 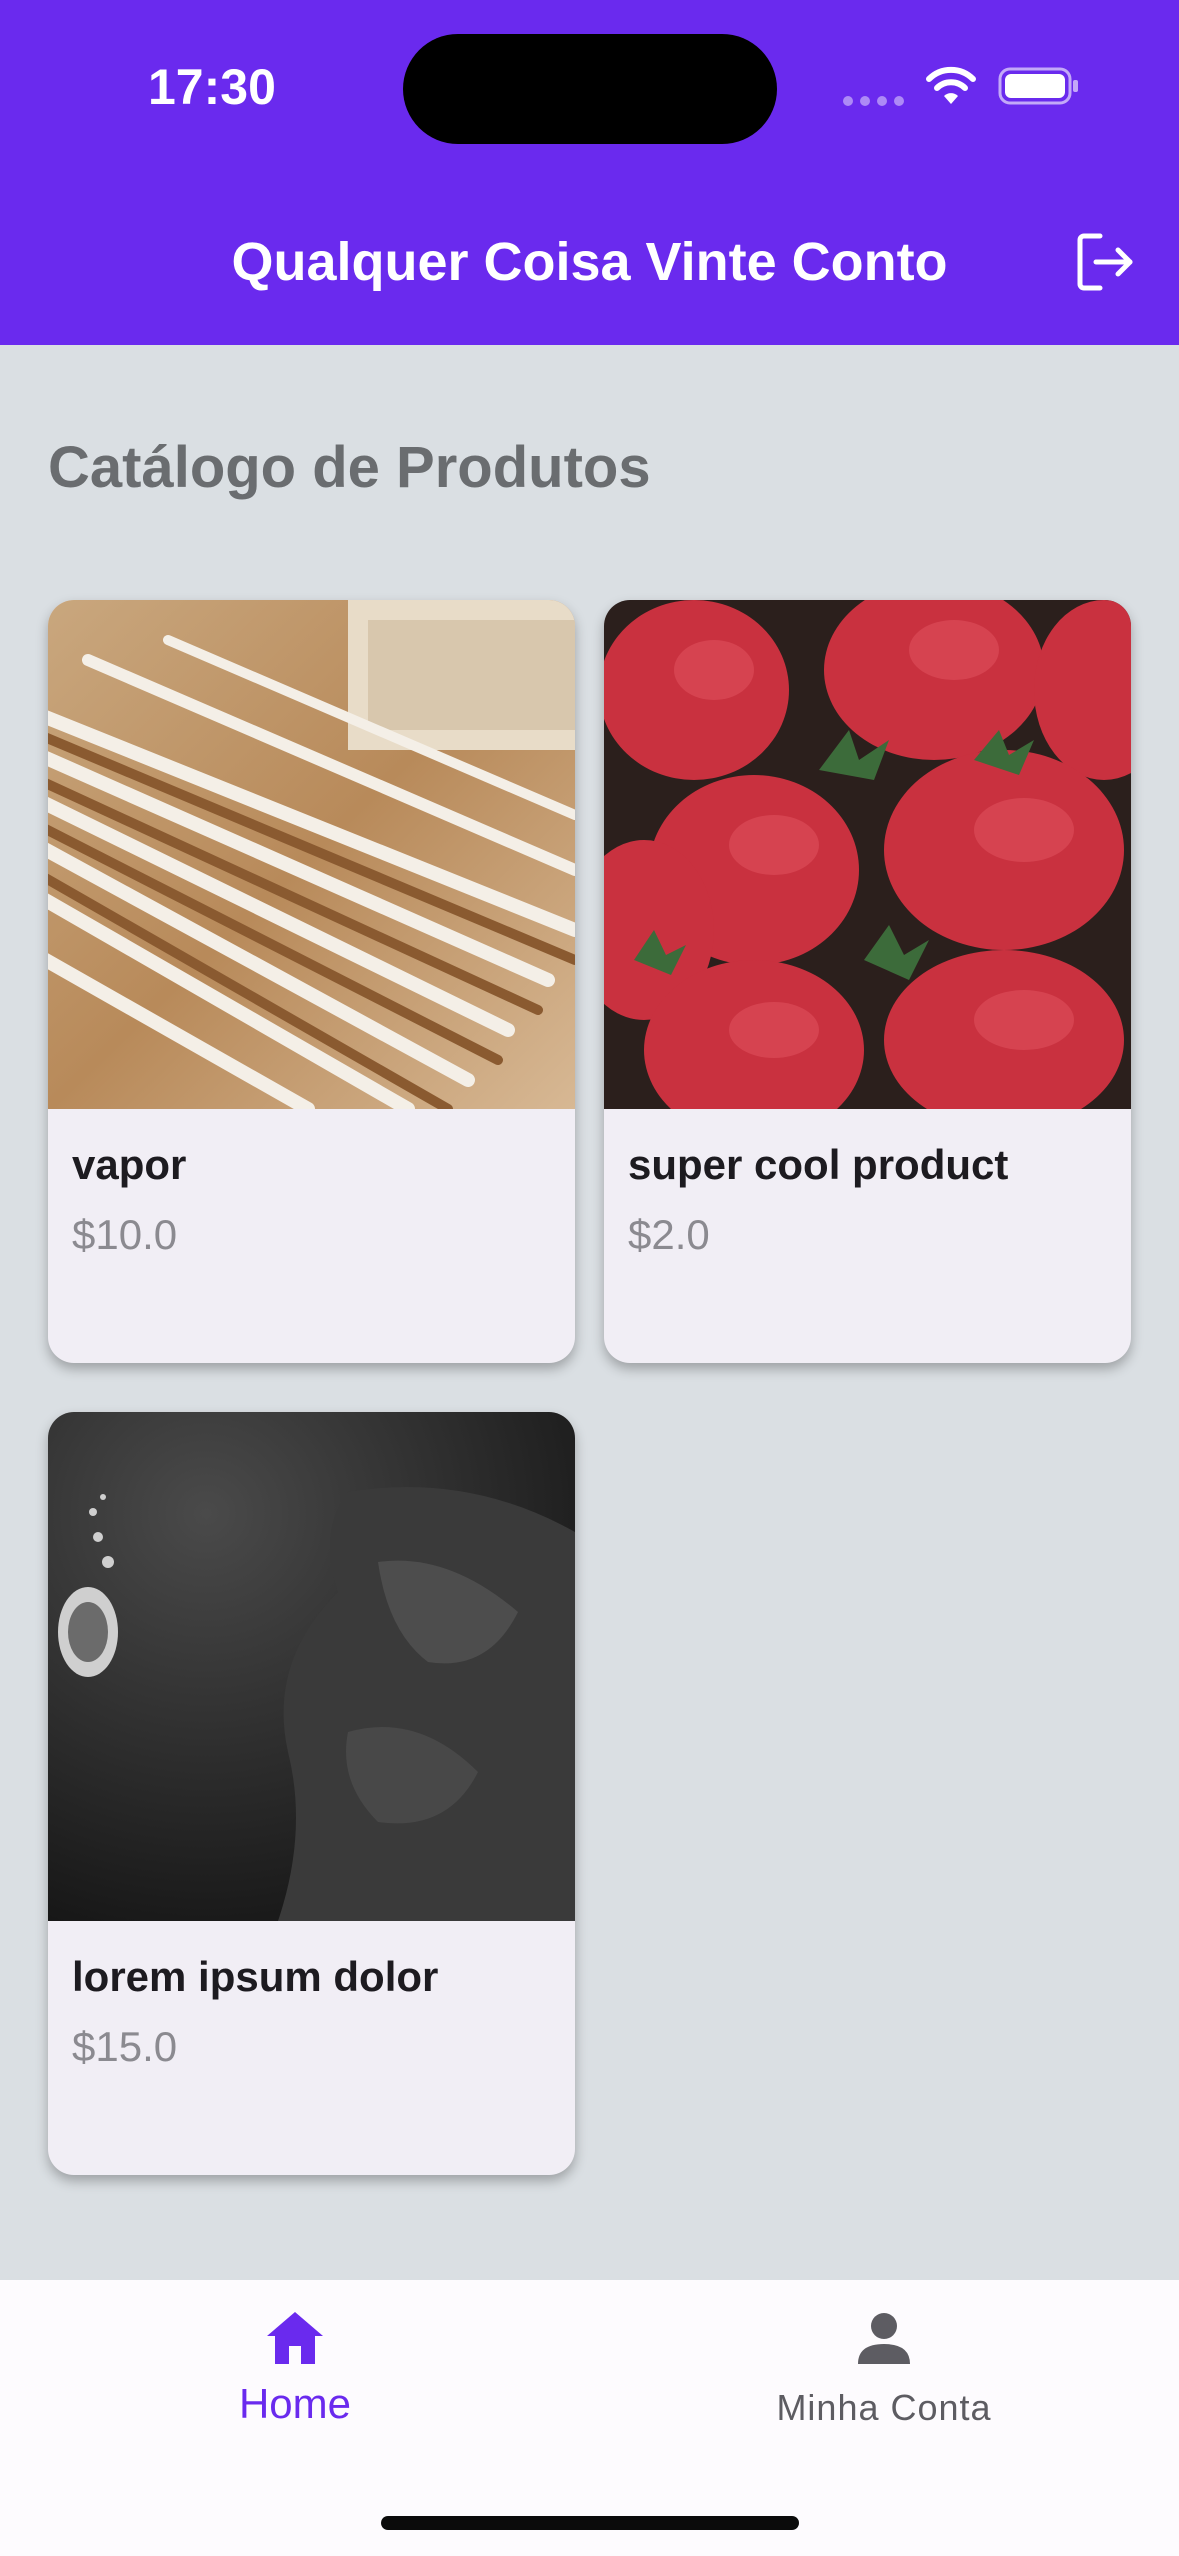 I want to click on scuba-diver-photo, so click(x=311, y=1666).